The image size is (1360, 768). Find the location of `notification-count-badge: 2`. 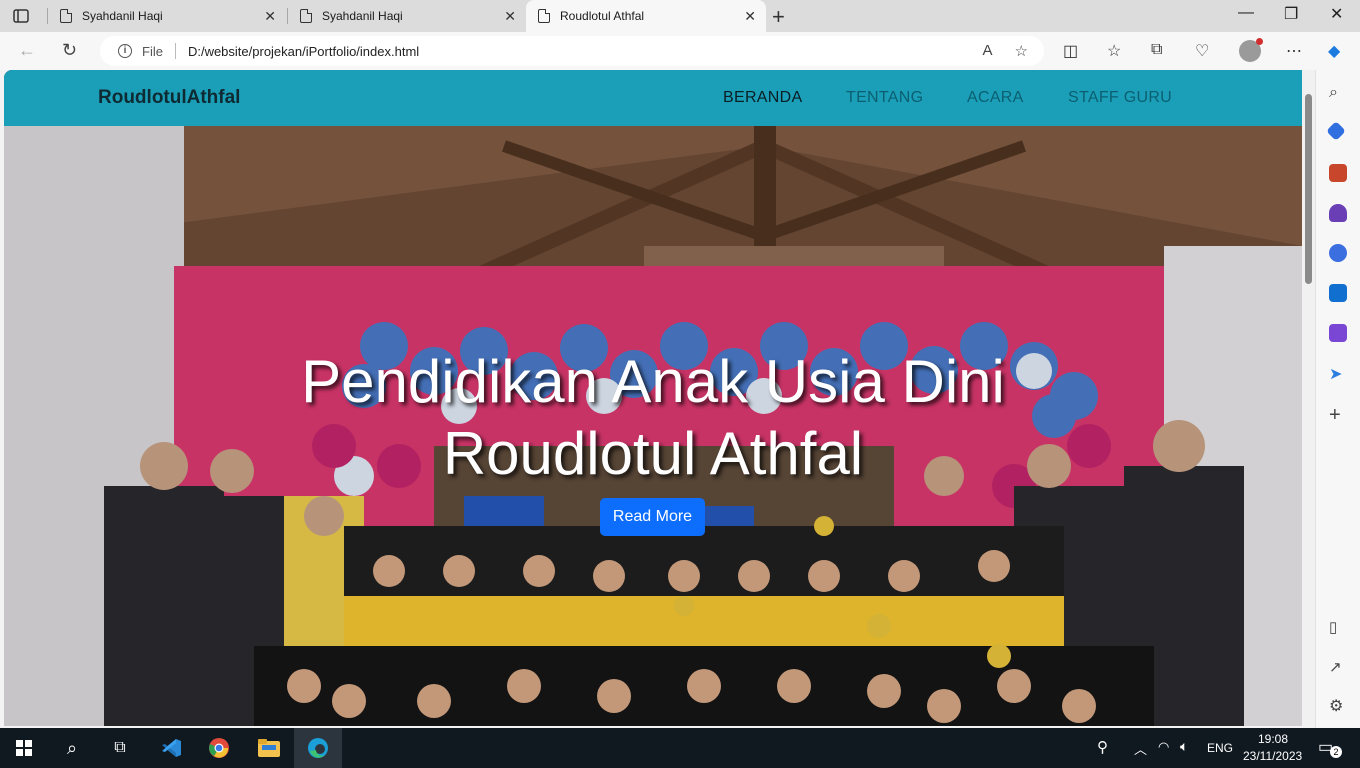

notification-count-badge: 2 is located at coordinates (1336, 752).